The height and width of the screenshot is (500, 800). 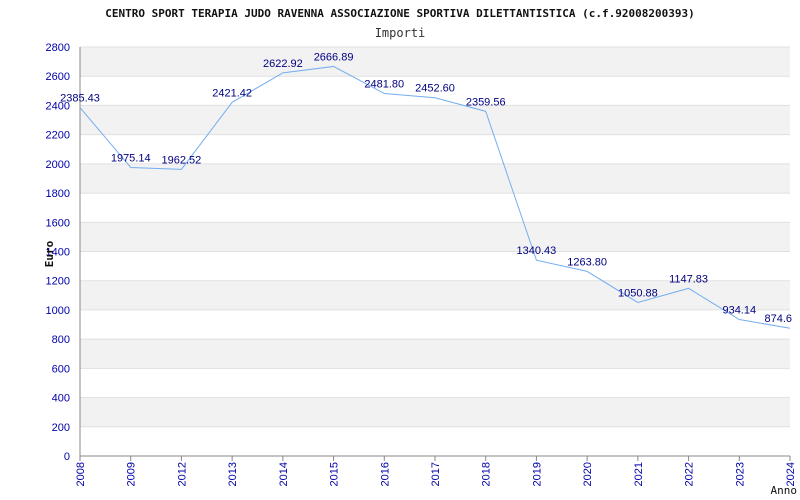 I want to click on y-axis-title: Euro, so click(x=49, y=253).